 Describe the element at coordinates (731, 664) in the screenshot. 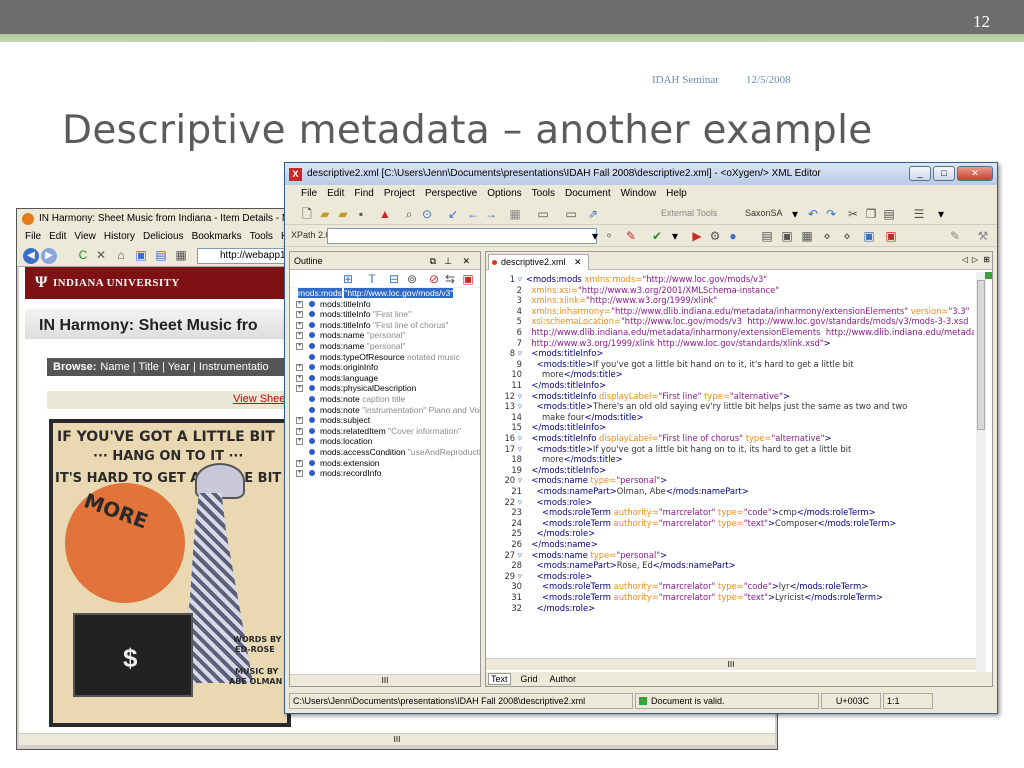

I see `editor-h-scrollbar: III` at that location.